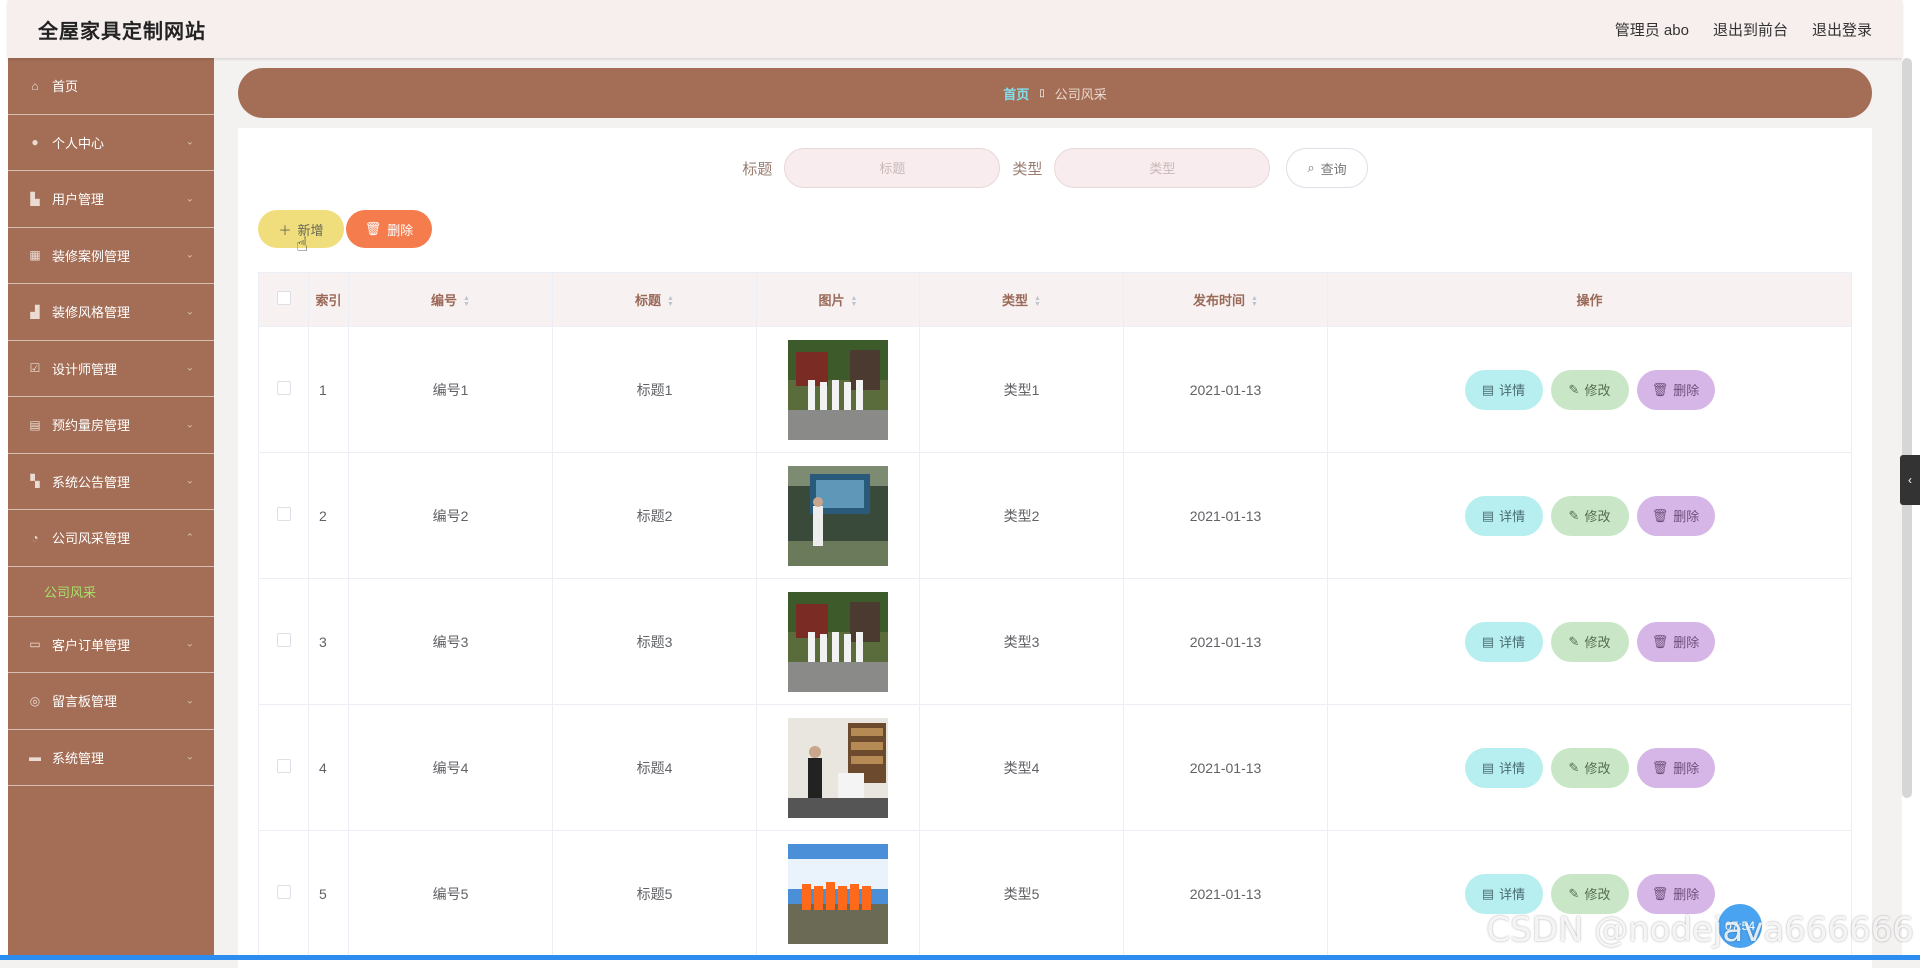 This screenshot has width=1920, height=968. I want to click on sidebar-item-label: 预约量房管理, so click(91, 424).